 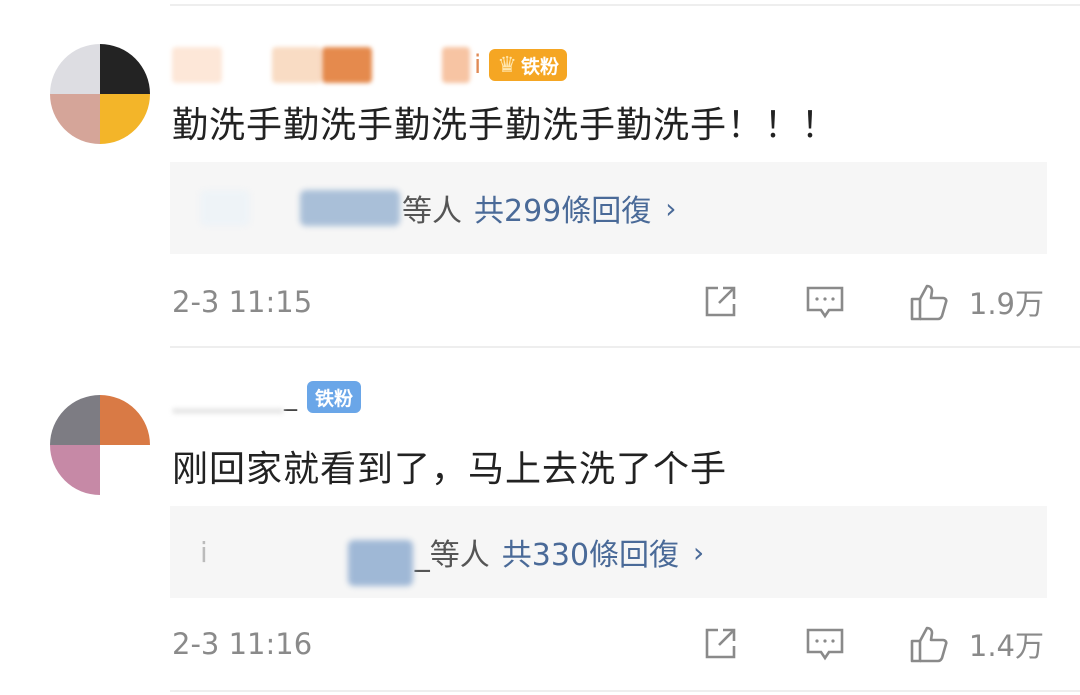 What do you see at coordinates (242, 644) in the screenshot?
I see `comment-time: 2-3 11:16` at bounding box center [242, 644].